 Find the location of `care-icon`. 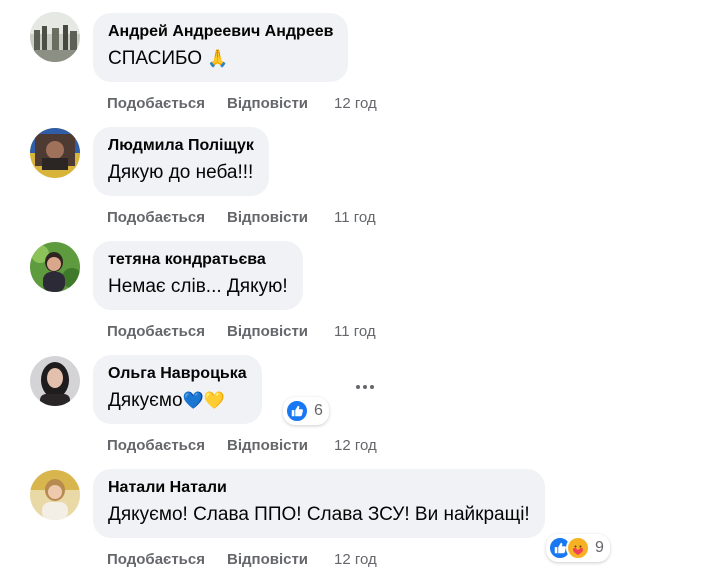

care-icon is located at coordinates (578, 548).